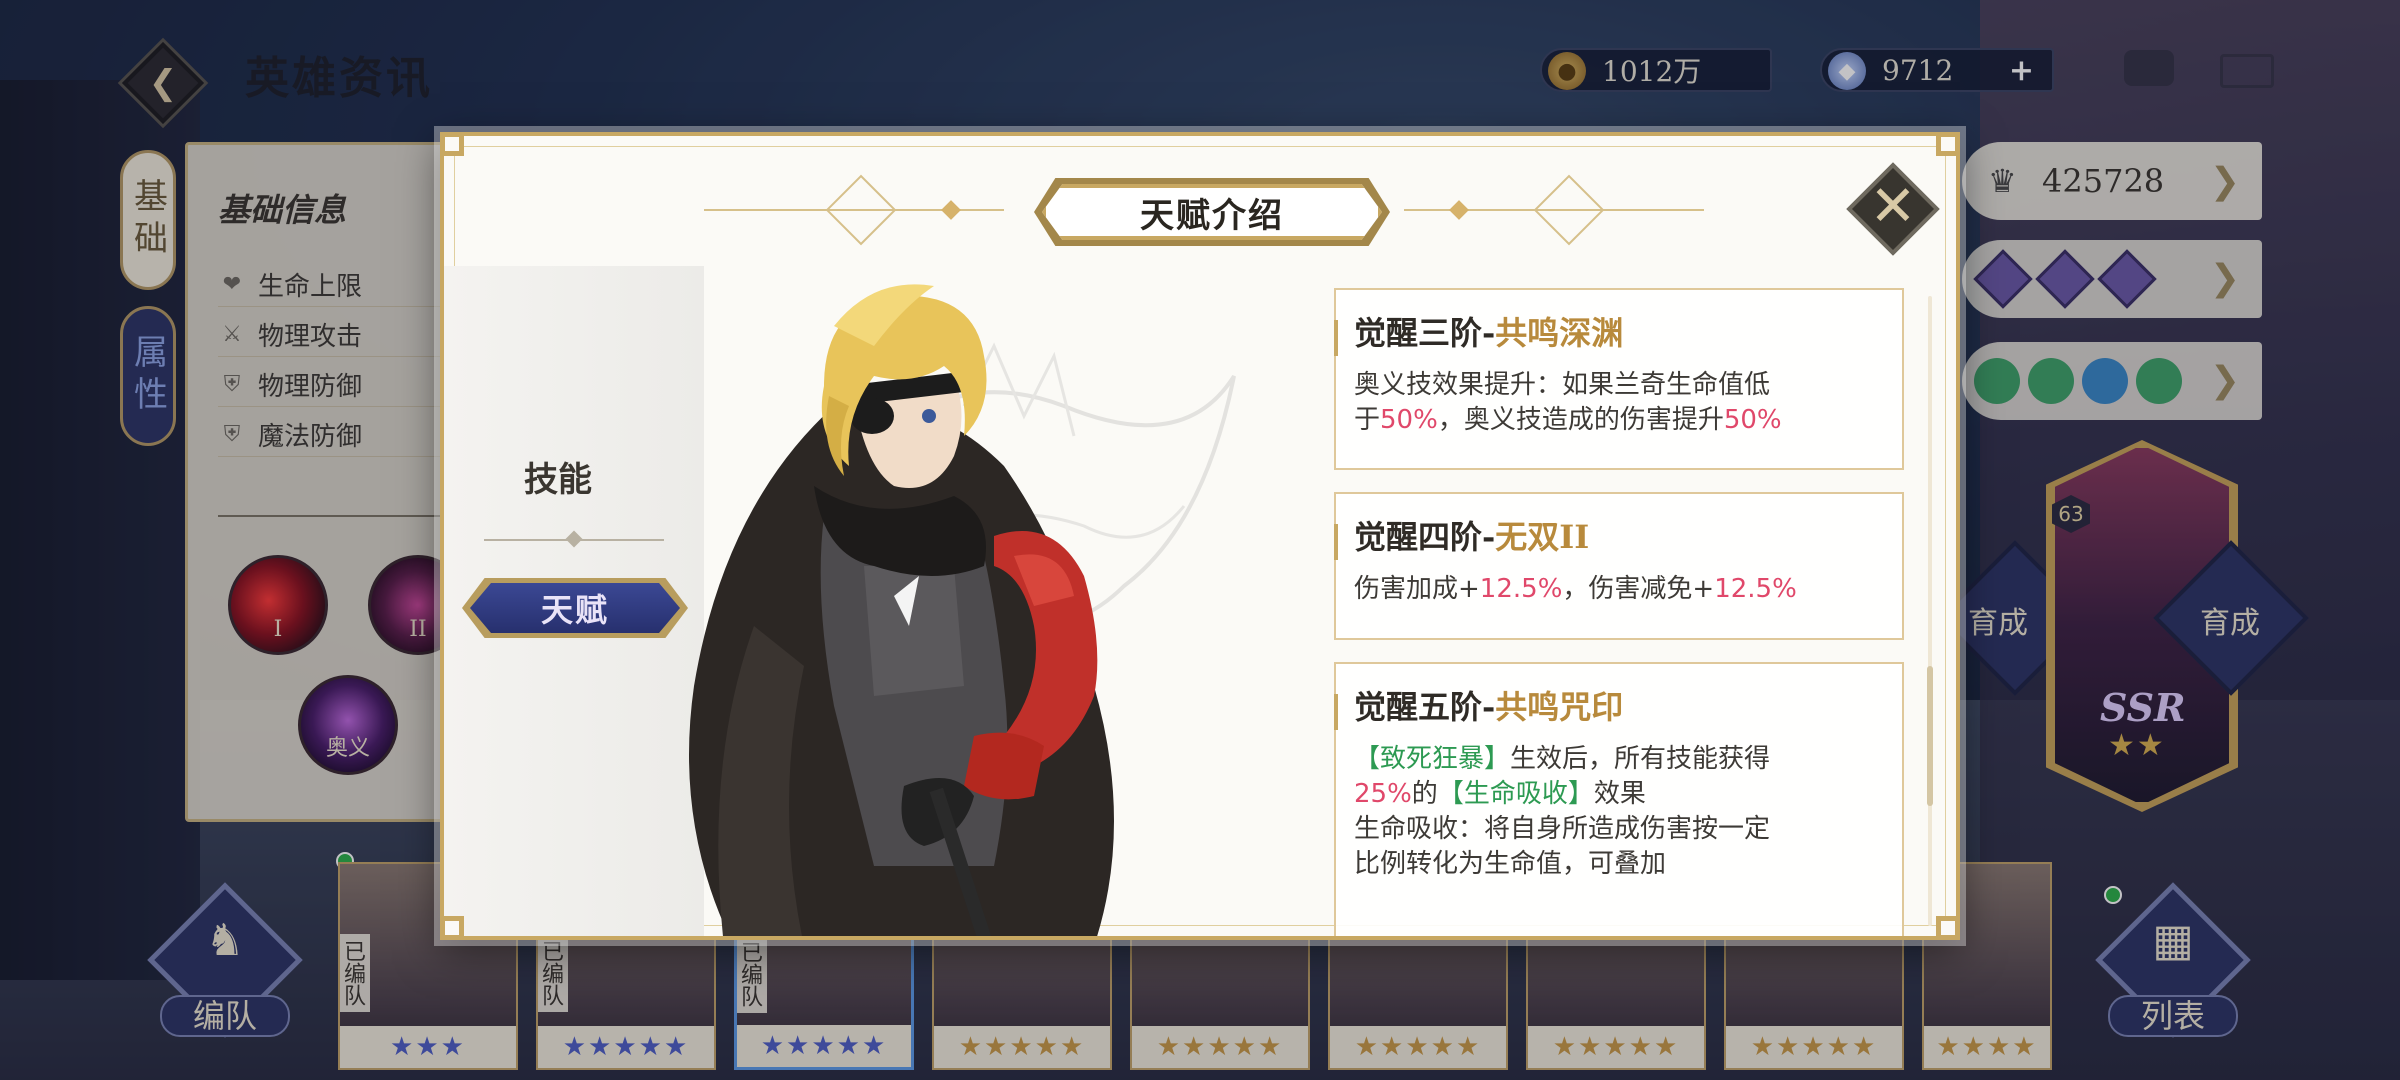 The height and width of the screenshot is (1080, 2400). What do you see at coordinates (1559, 333) in the screenshot?
I see `talent-name: 共鸣深渊` at bounding box center [1559, 333].